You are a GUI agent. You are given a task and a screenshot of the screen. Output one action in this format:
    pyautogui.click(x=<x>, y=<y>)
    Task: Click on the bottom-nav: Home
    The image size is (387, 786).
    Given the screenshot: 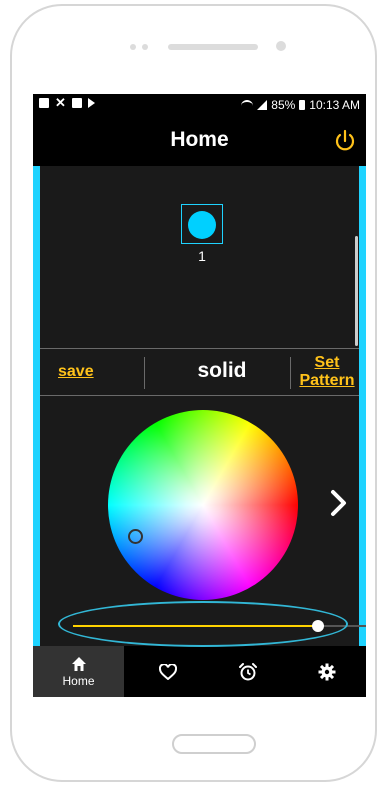 What is the action you would take?
    pyautogui.click(x=199, y=671)
    